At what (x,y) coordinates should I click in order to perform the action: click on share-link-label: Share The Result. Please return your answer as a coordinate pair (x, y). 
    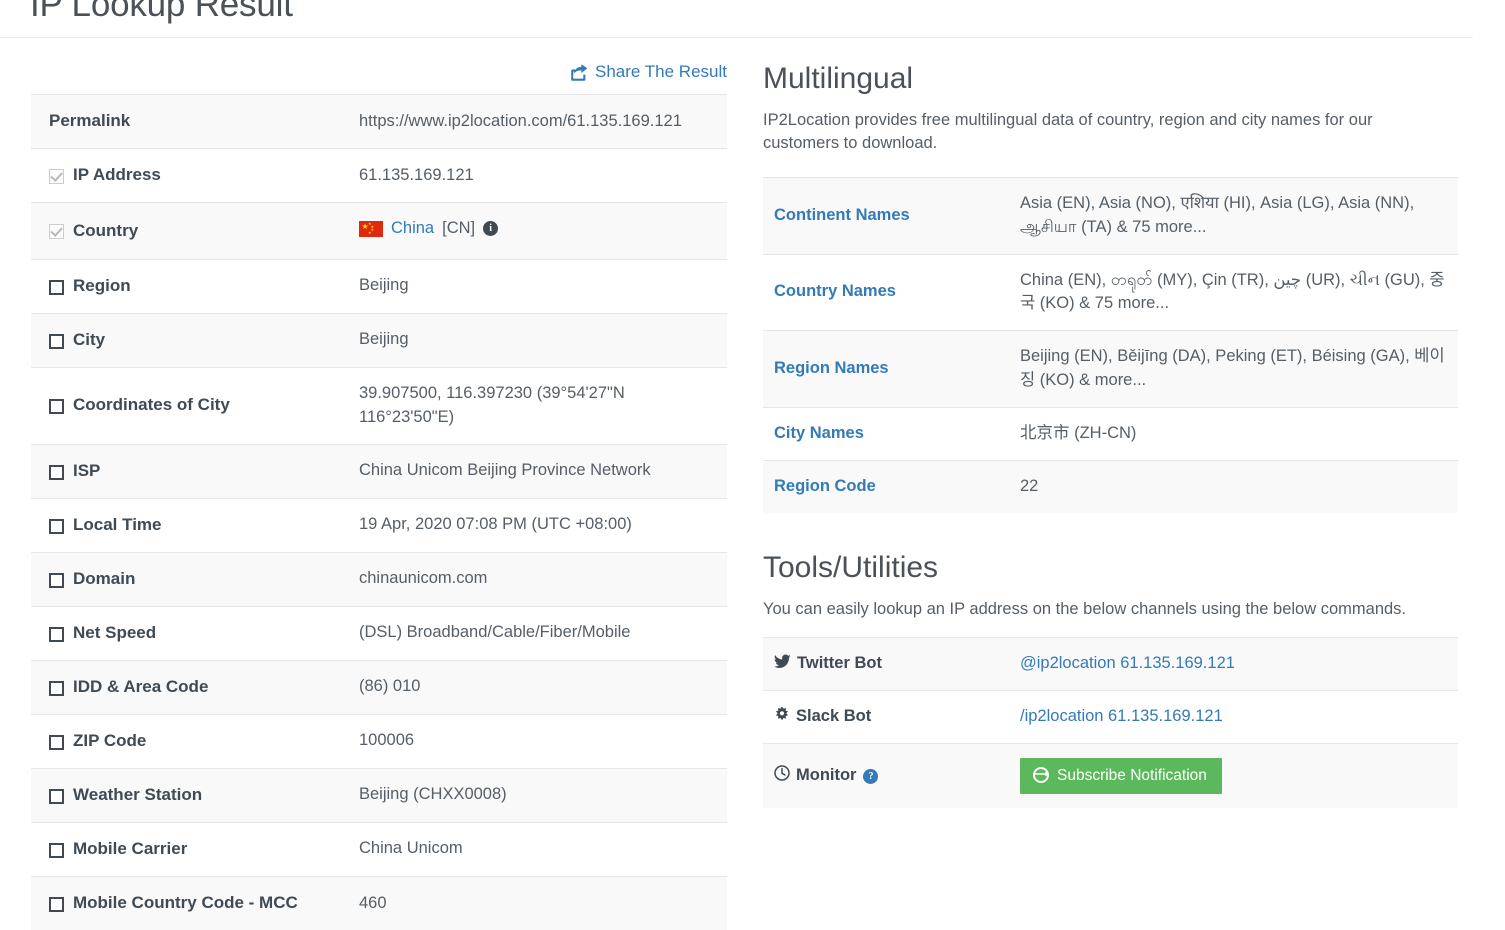
    Looking at the image, I should click on (661, 71).